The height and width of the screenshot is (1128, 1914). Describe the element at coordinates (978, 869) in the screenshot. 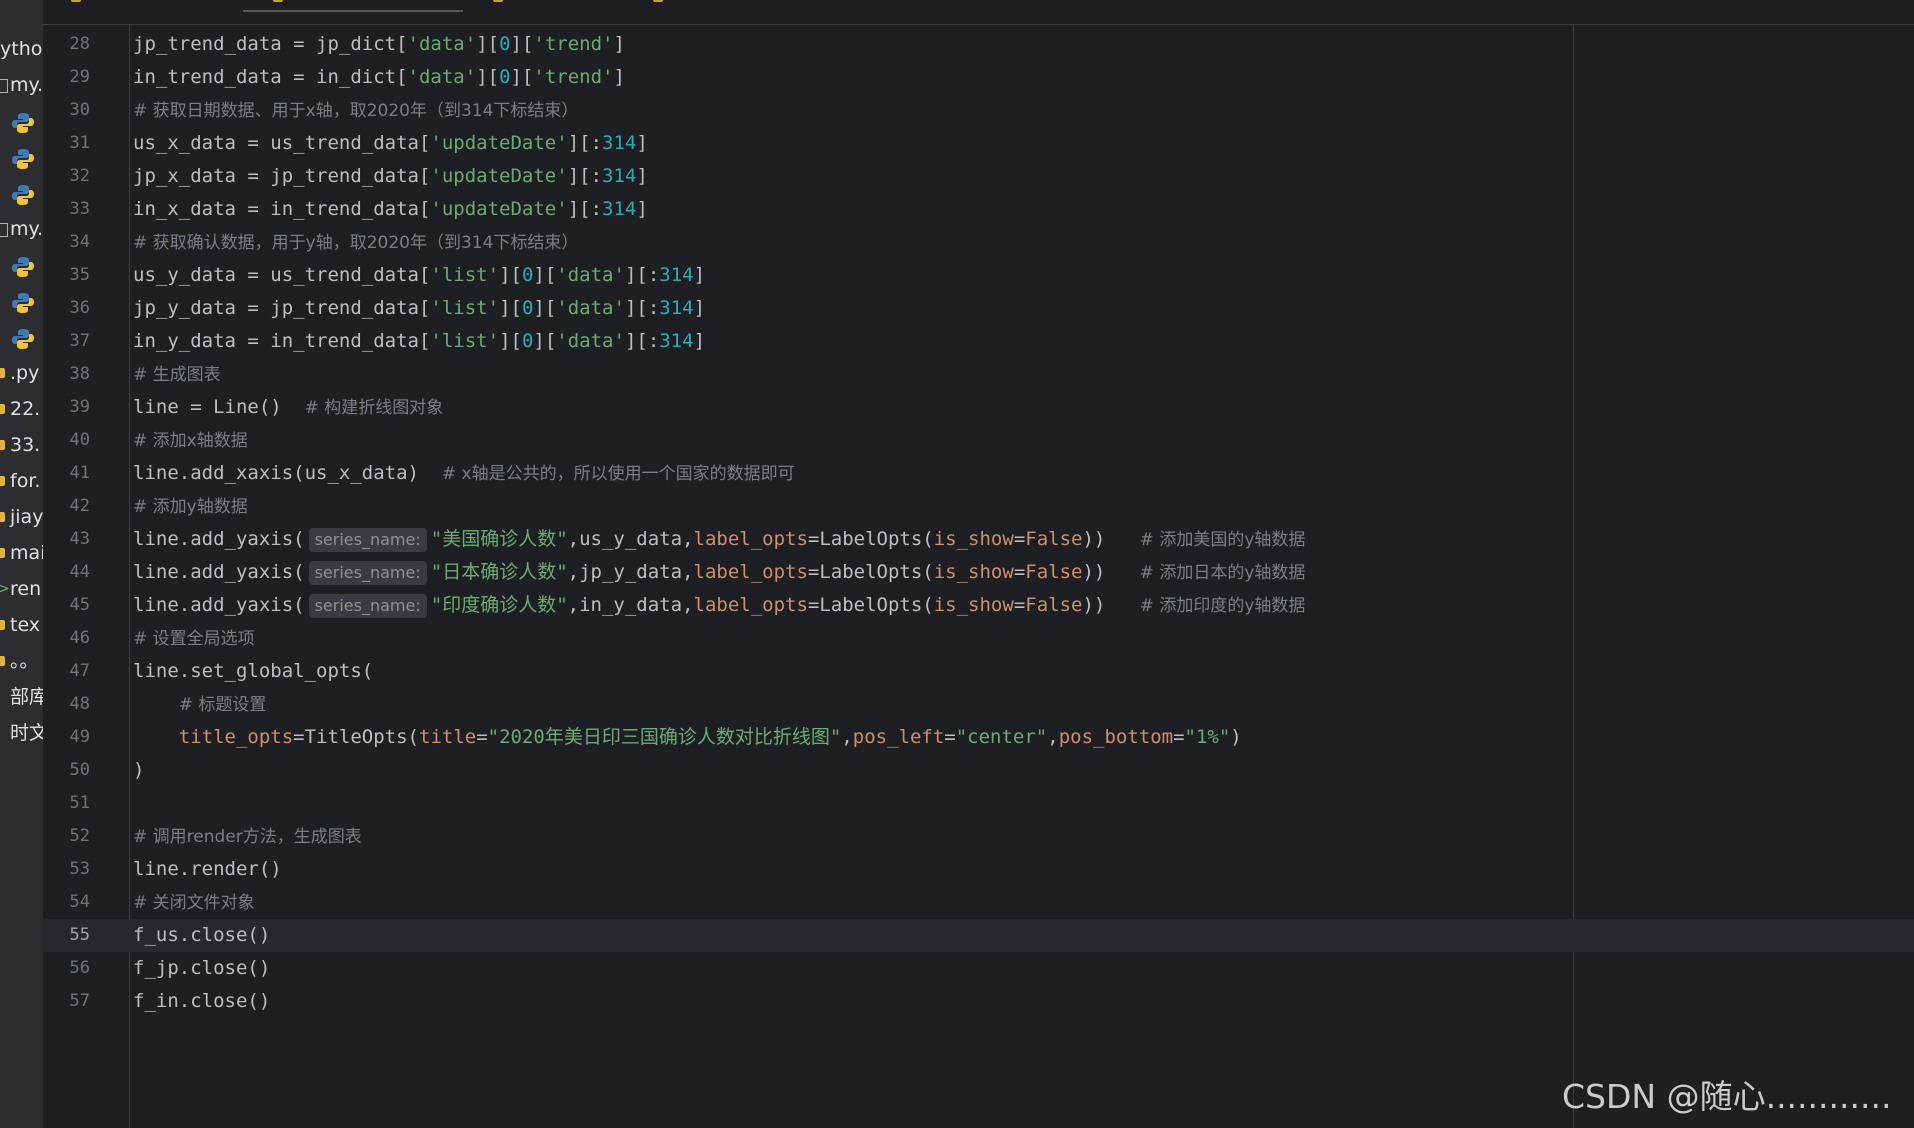

I see `code-line: 53 line.render()` at that location.